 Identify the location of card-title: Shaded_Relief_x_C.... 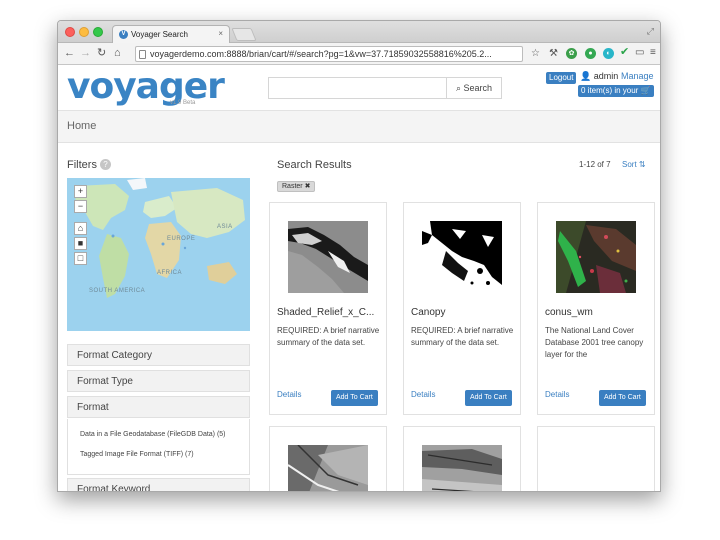
(329, 312).